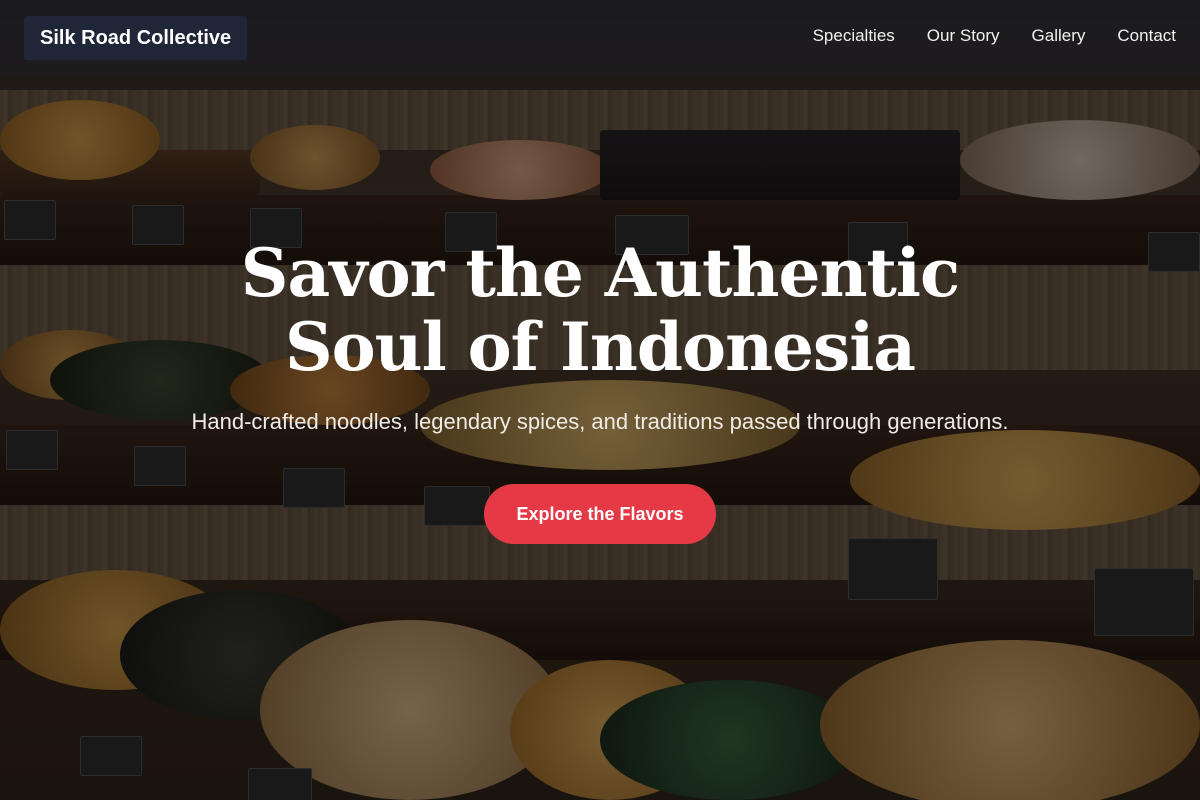  What do you see at coordinates (1059, 36) in the screenshot?
I see `nav-link-gallery: Gallery` at bounding box center [1059, 36].